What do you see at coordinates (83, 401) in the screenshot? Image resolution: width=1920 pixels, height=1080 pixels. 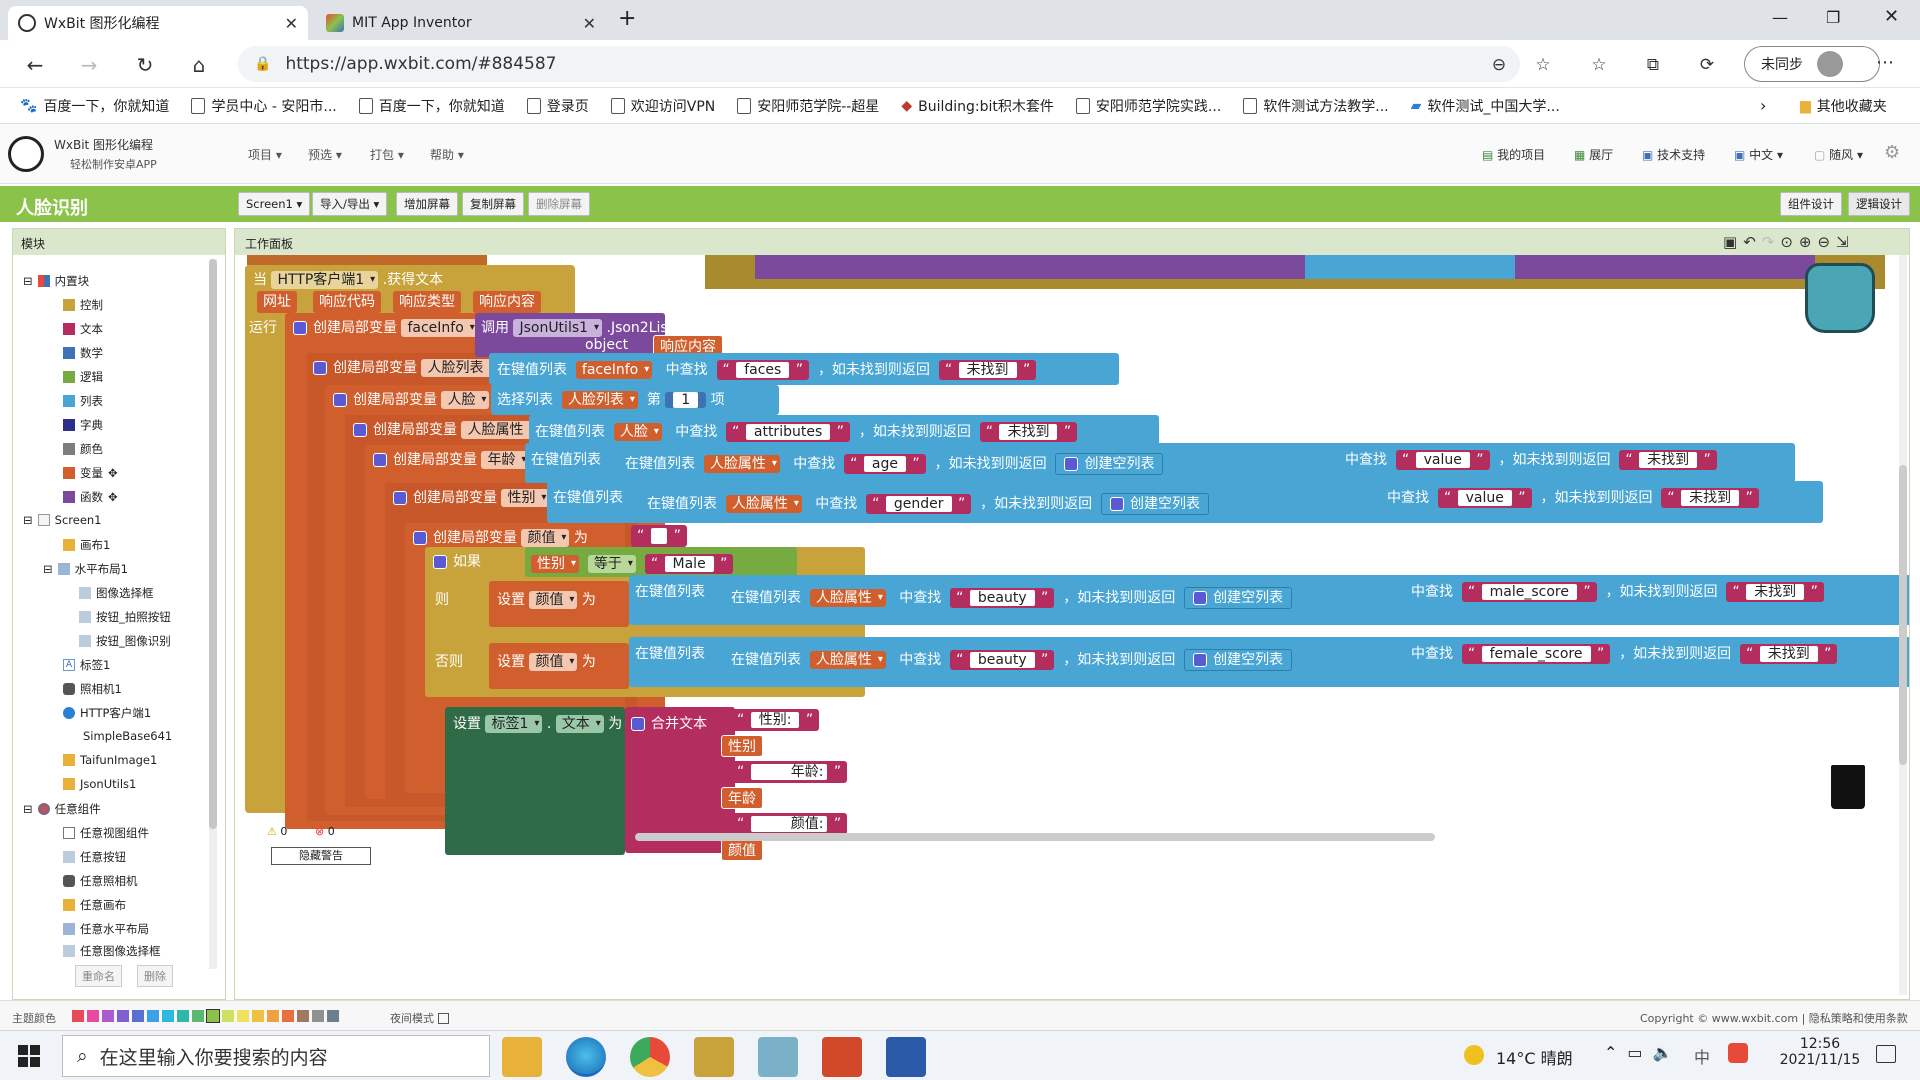 I see `tree-item-lists: 列表` at bounding box center [83, 401].